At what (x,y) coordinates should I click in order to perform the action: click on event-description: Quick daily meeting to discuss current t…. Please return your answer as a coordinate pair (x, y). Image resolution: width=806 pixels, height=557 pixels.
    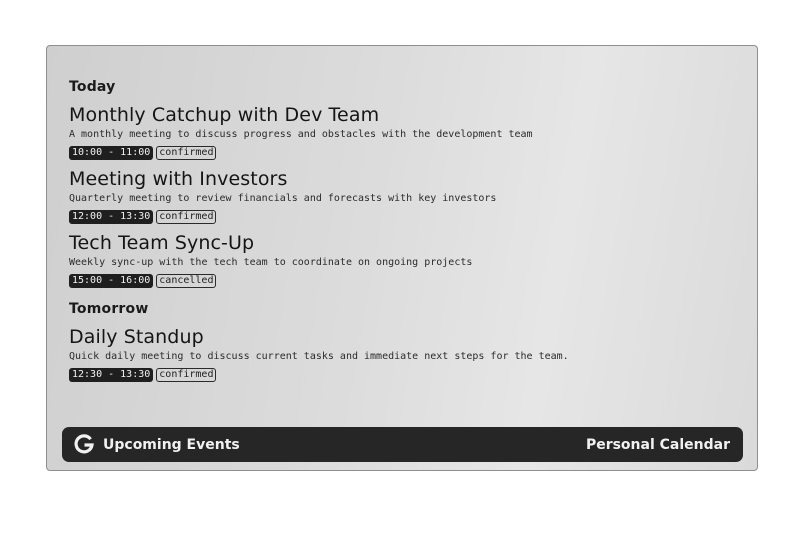
    Looking at the image, I should click on (319, 356).